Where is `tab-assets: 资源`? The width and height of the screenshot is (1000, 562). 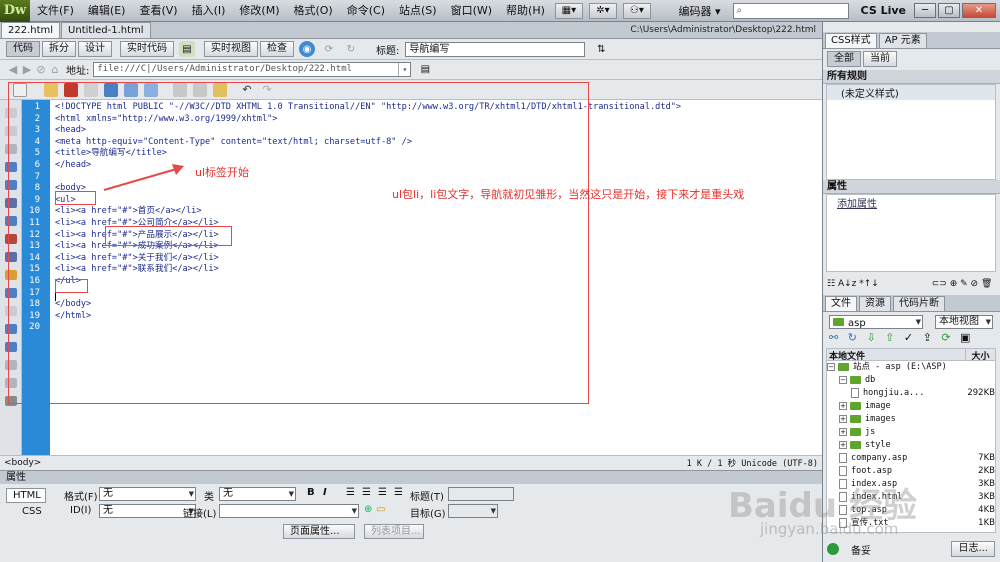 tab-assets: 资源 is located at coordinates (875, 303).